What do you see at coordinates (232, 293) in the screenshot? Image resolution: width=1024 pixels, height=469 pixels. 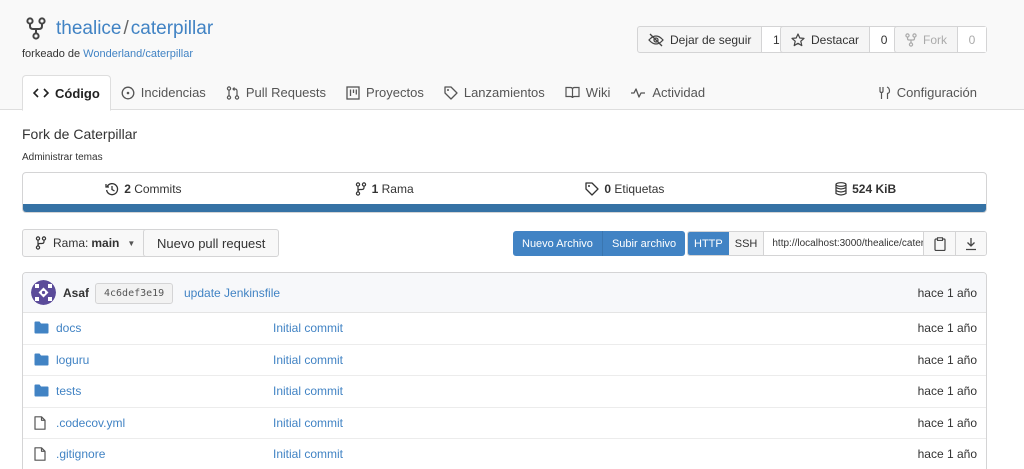 I see `commit-message-link: update Jenkinsfile` at bounding box center [232, 293].